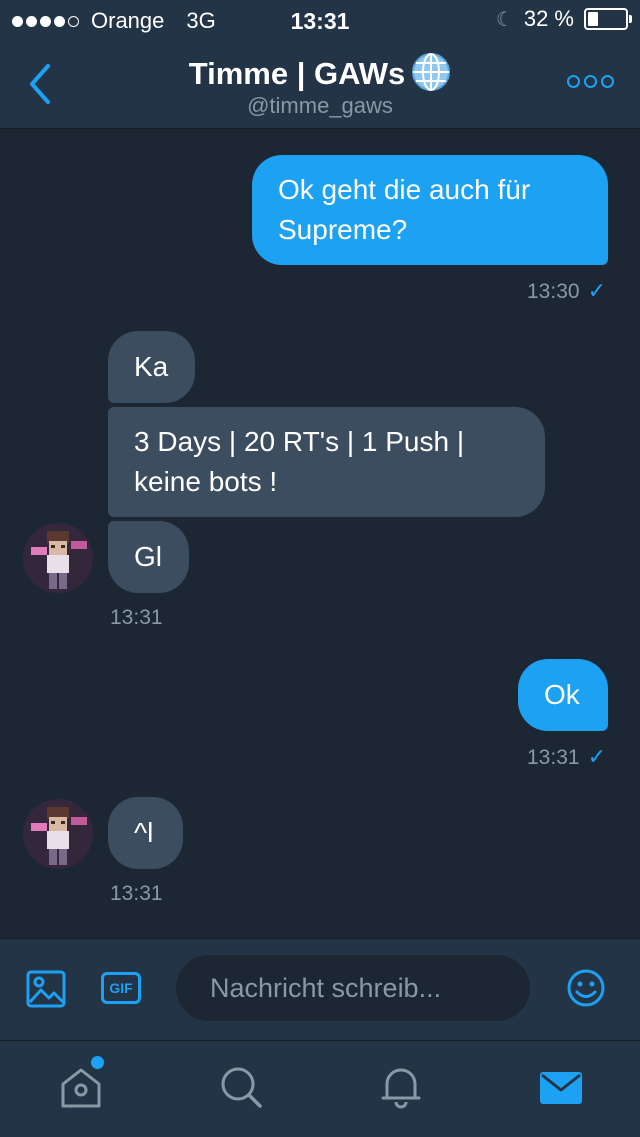 The width and height of the screenshot is (640, 1137). I want to click on photo-icon, so click(46, 989).